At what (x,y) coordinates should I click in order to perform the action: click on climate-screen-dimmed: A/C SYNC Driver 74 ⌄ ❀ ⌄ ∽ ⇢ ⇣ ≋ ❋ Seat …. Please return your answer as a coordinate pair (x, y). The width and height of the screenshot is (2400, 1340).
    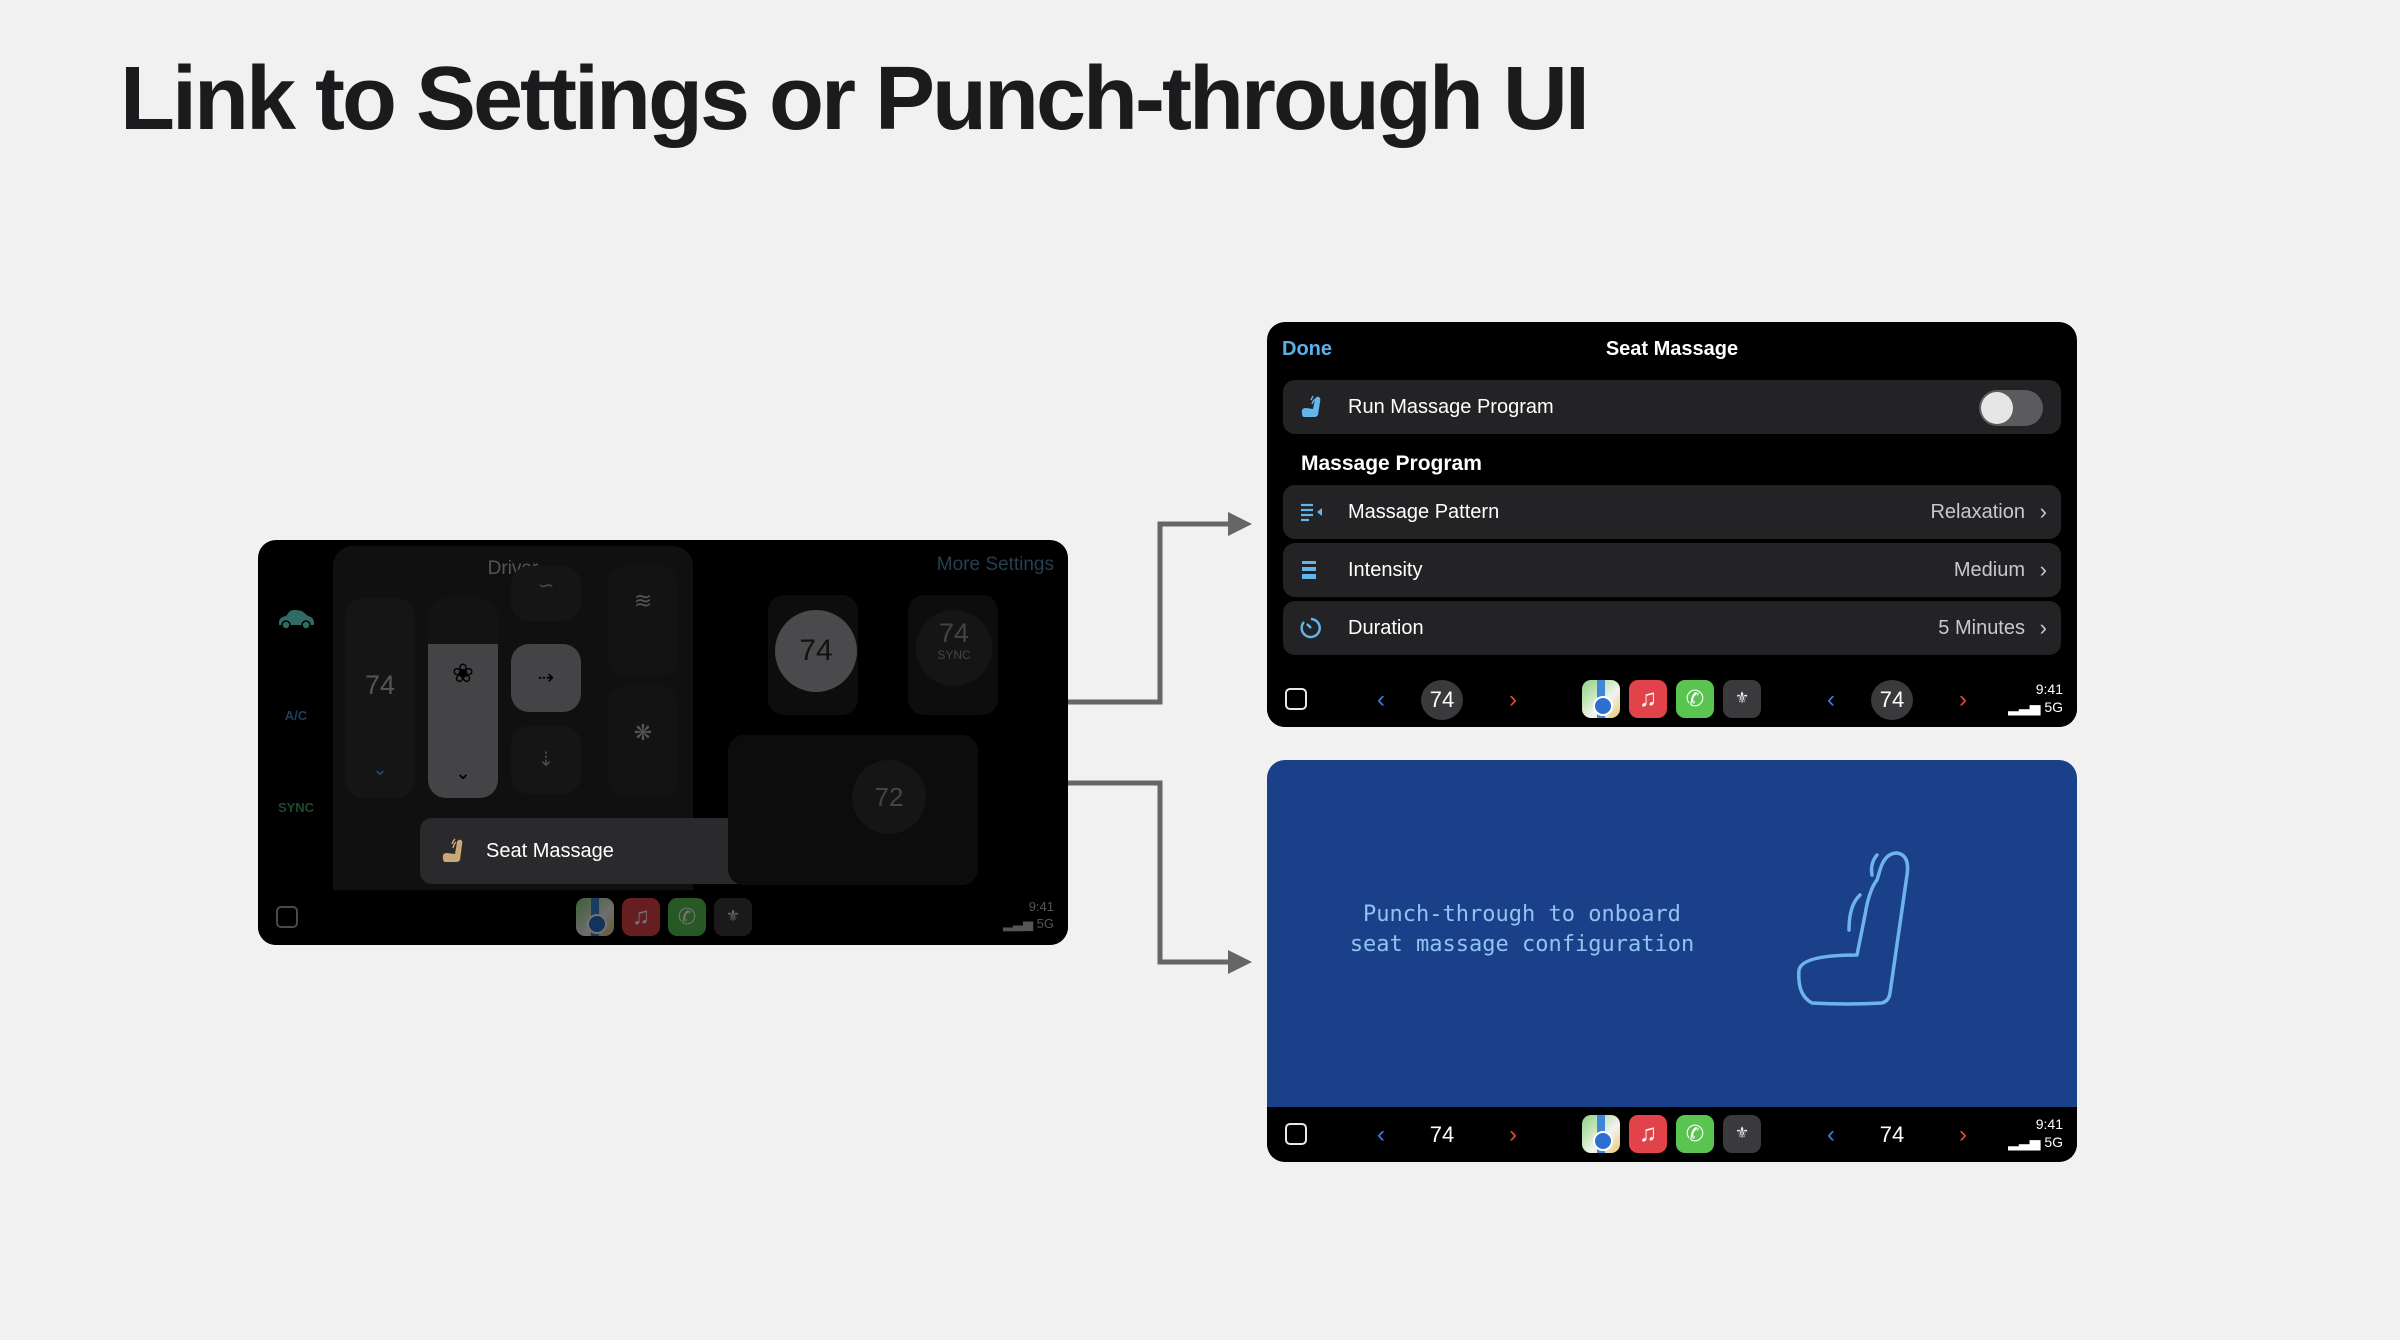
    Looking at the image, I should click on (663, 742).